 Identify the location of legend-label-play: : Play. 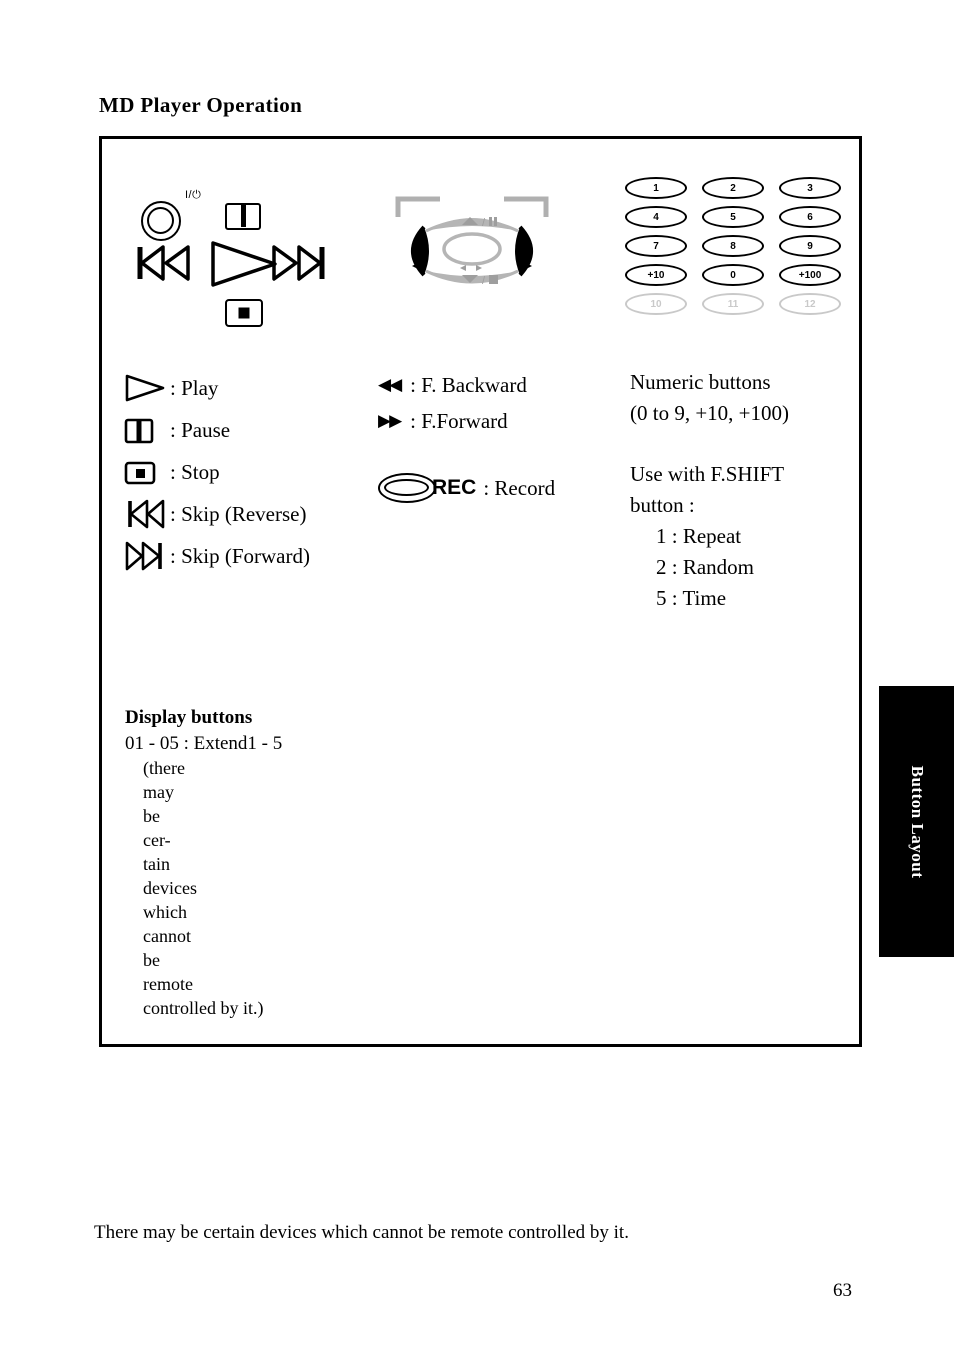
(194, 387).